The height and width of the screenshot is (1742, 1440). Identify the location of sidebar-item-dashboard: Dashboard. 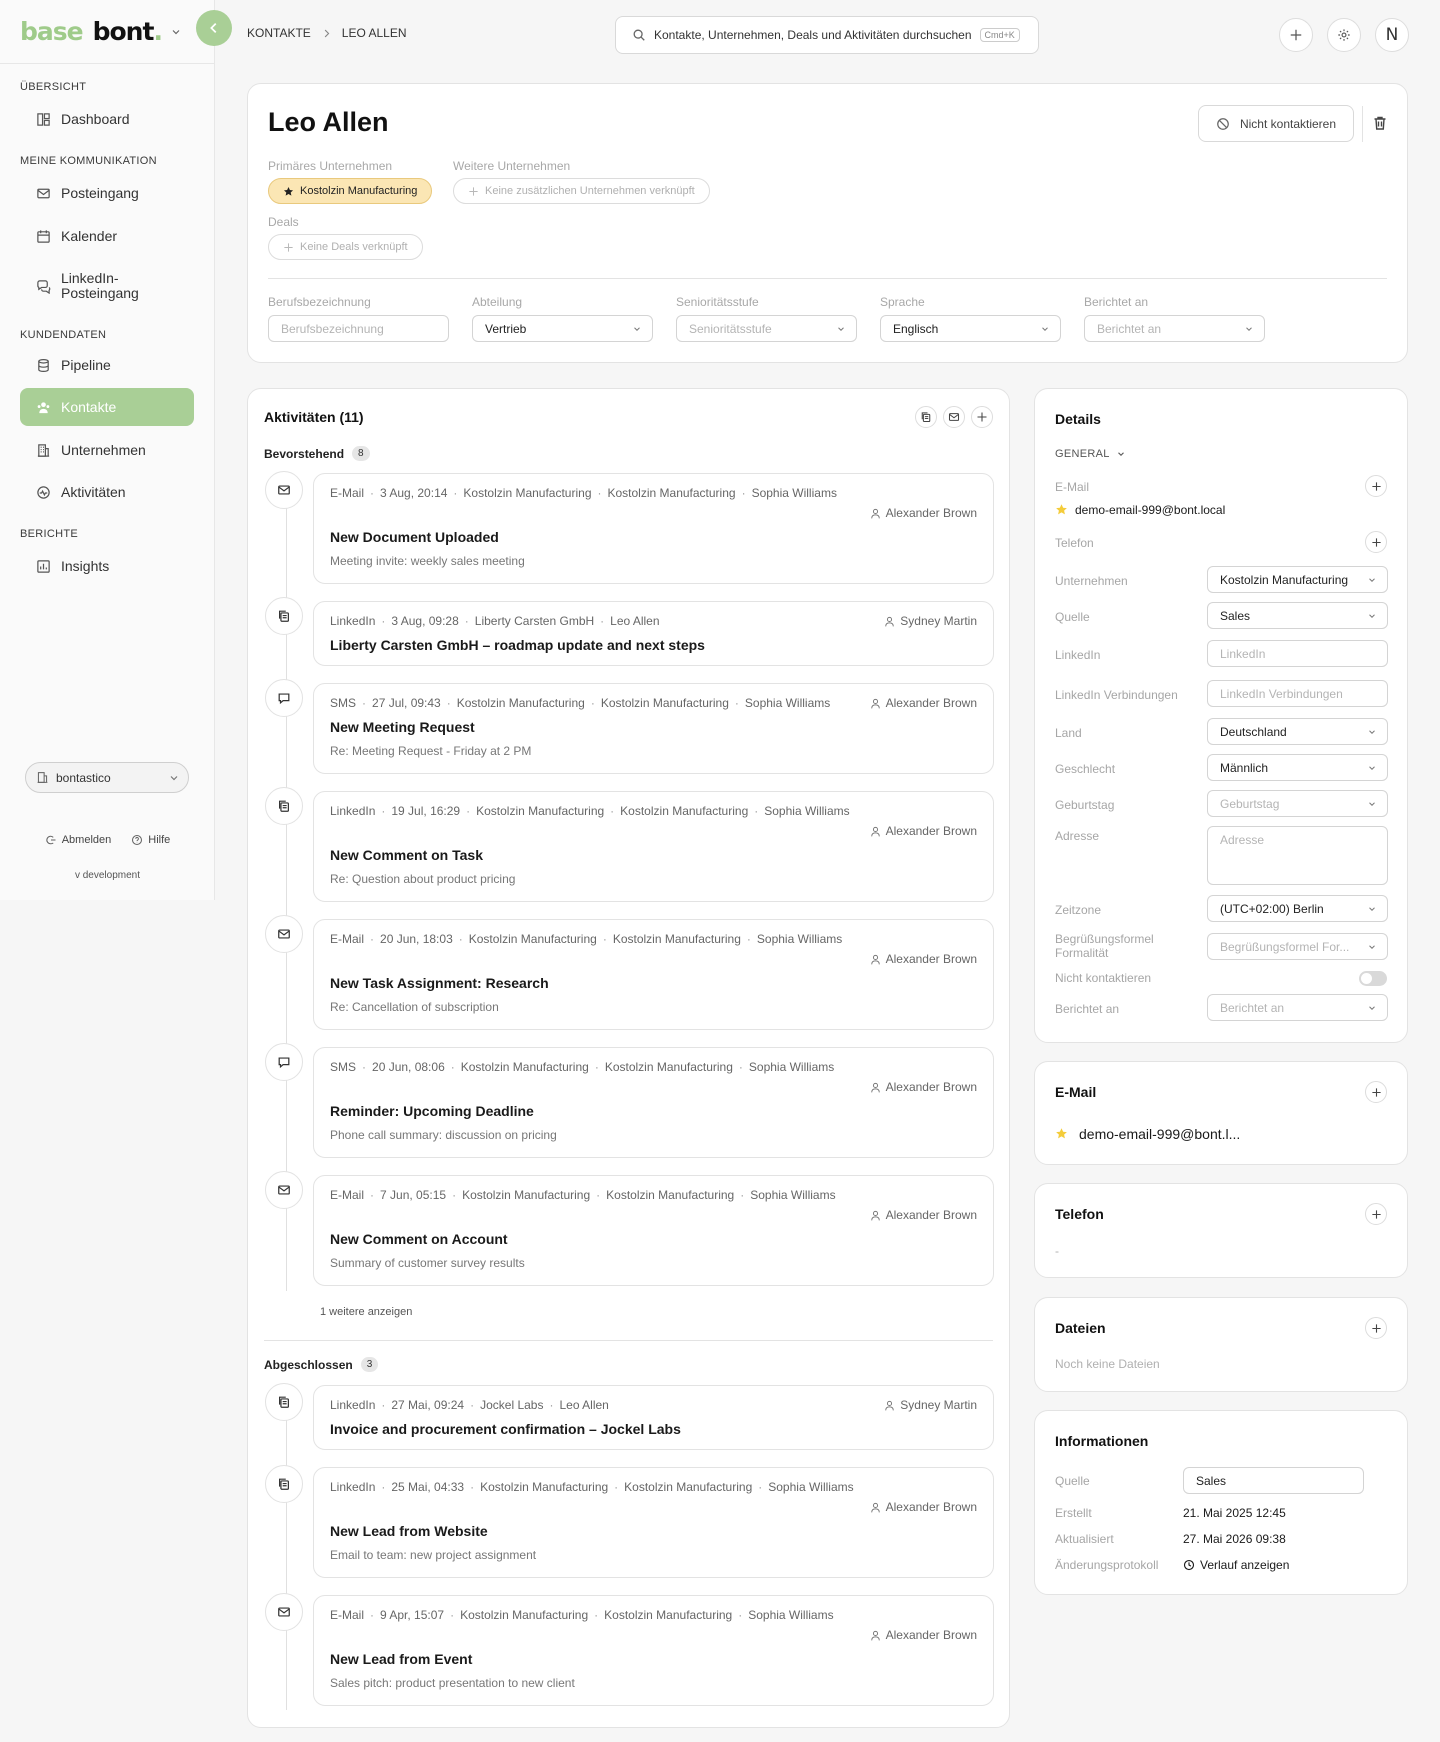
(107, 119).